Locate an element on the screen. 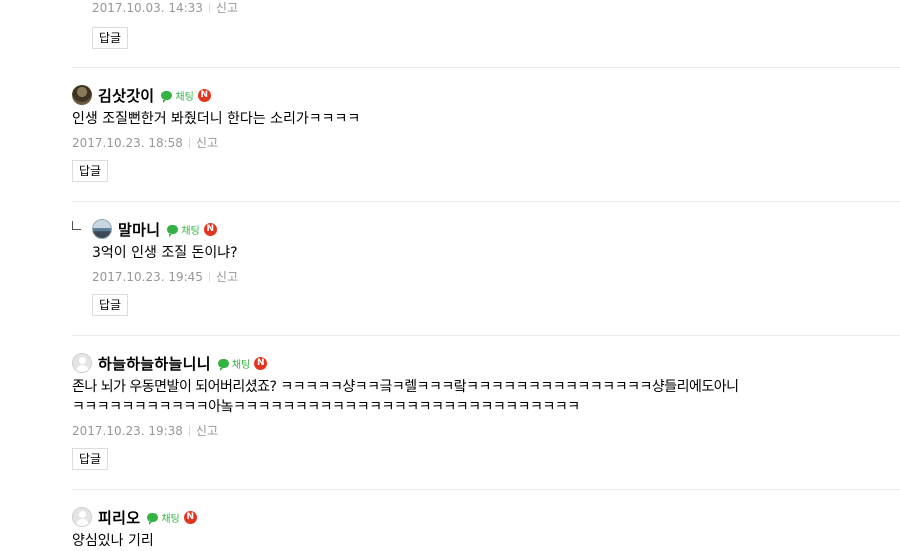 This screenshot has height=551, width=900. comment-date: 2017.10.23. 19:38 is located at coordinates (127, 430).